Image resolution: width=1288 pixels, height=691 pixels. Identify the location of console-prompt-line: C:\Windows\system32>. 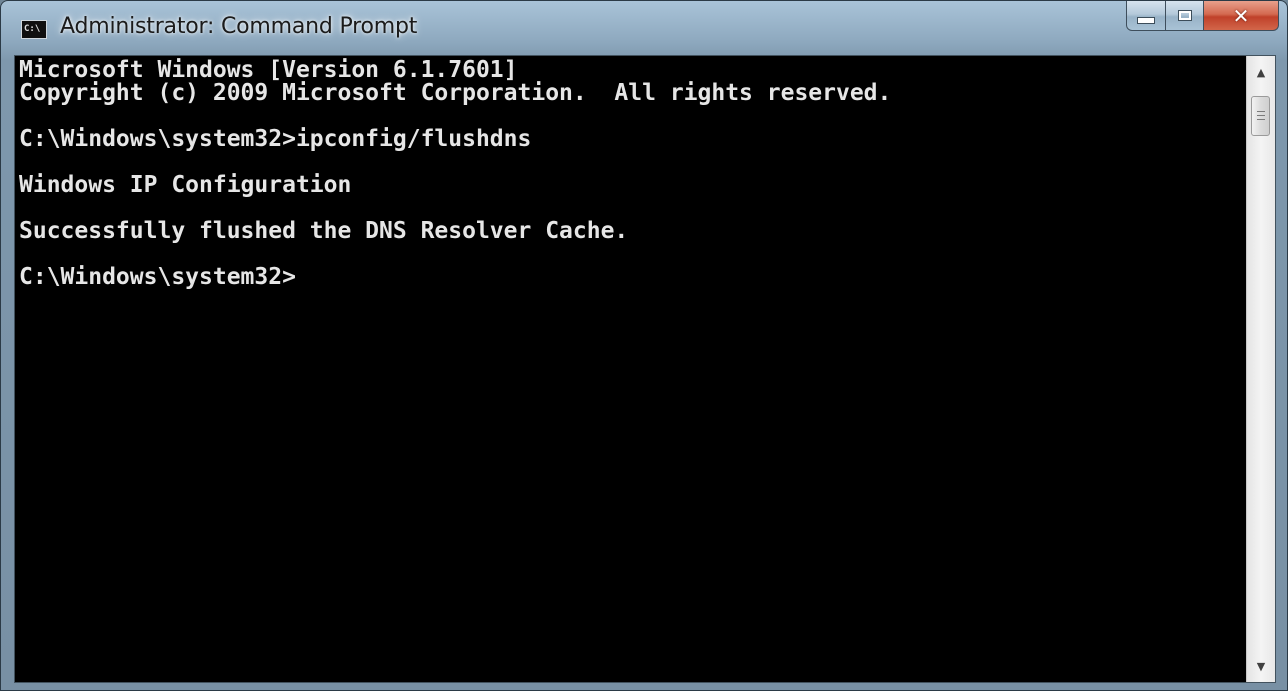
(455, 277).